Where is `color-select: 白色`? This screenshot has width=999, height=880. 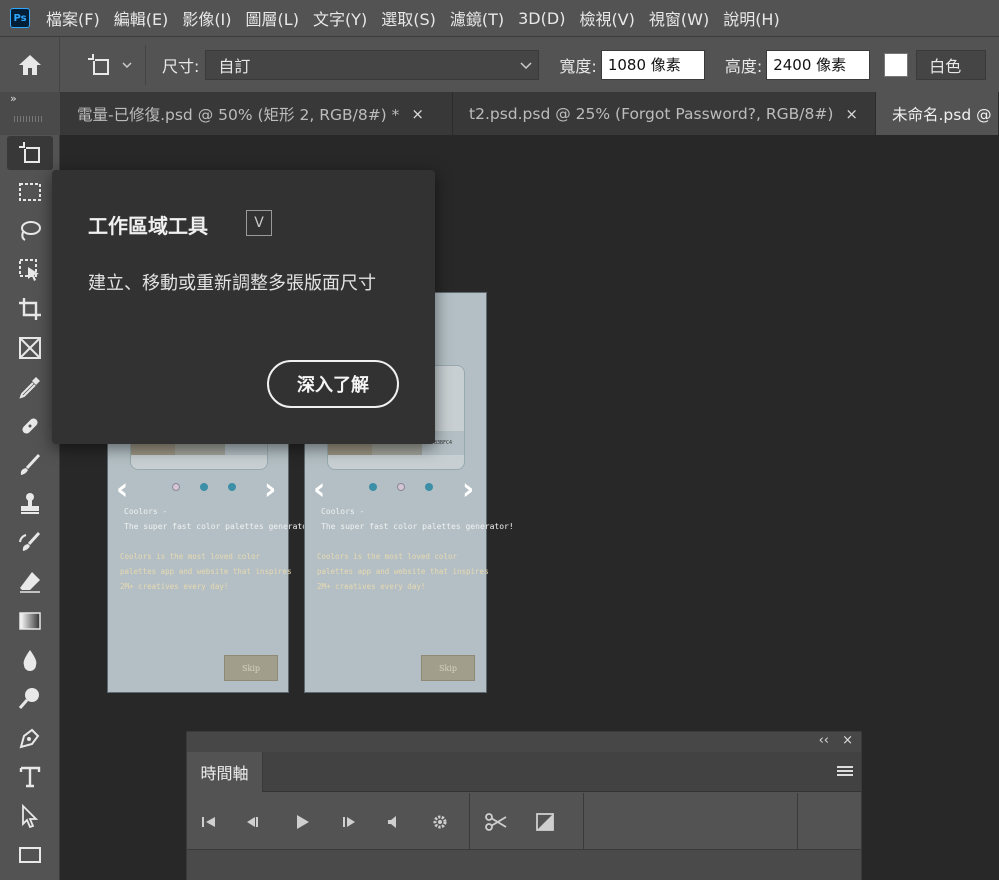
color-select: 白色 is located at coordinates (951, 64).